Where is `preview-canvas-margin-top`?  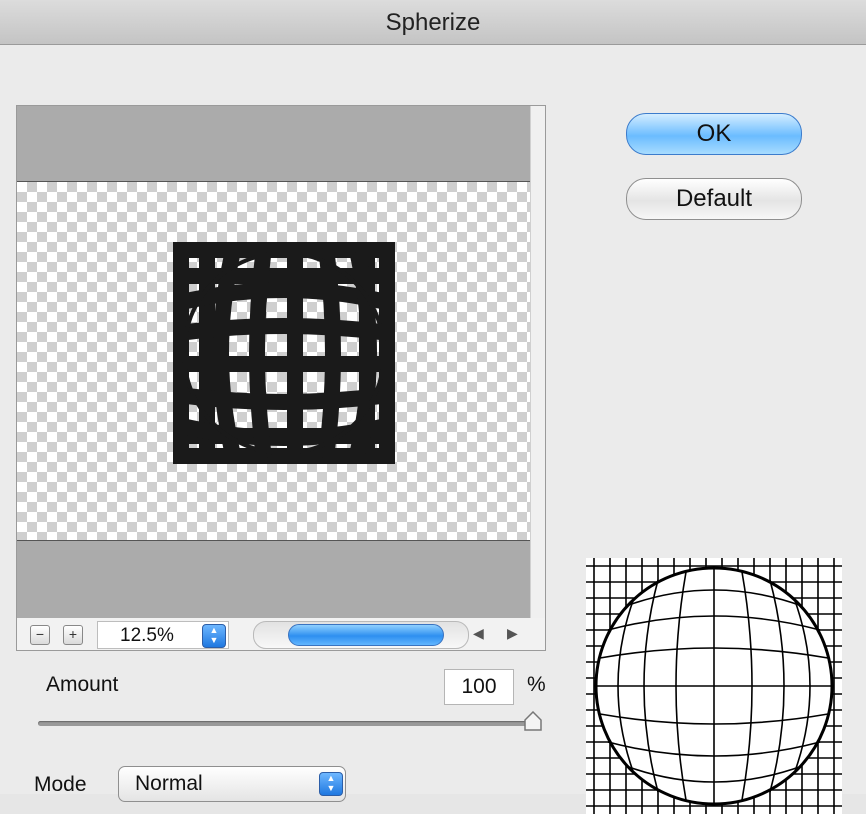
preview-canvas-margin-top is located at coordinates (274, 144).